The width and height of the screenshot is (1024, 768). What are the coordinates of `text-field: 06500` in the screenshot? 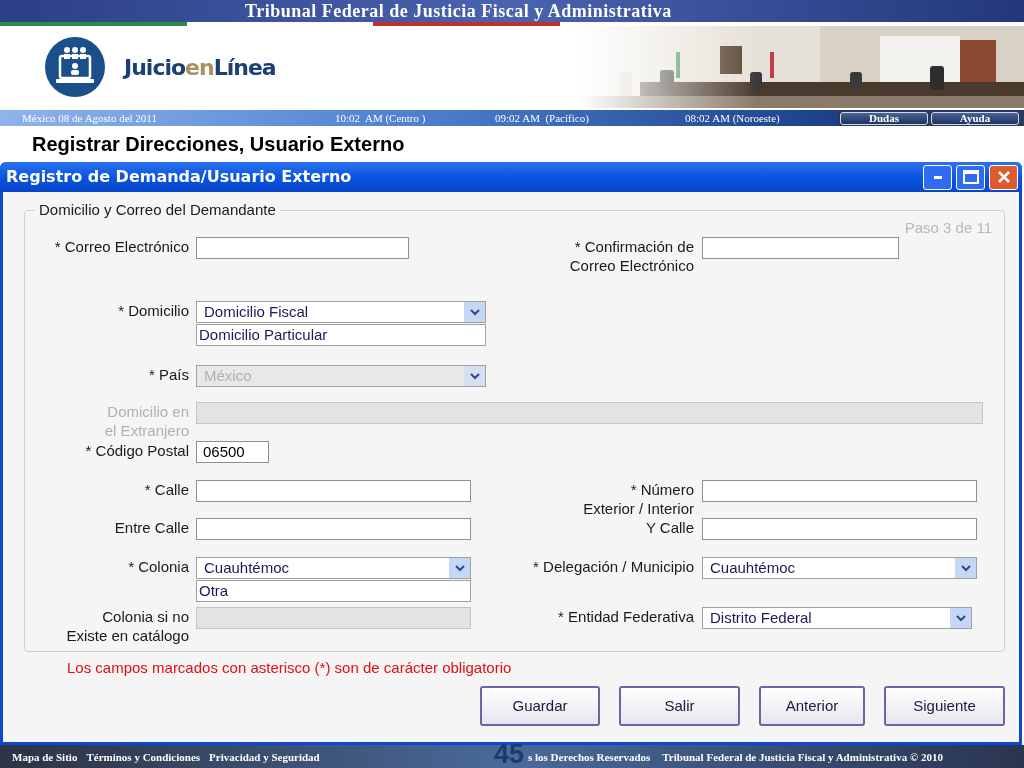 It's located at (232, 452).